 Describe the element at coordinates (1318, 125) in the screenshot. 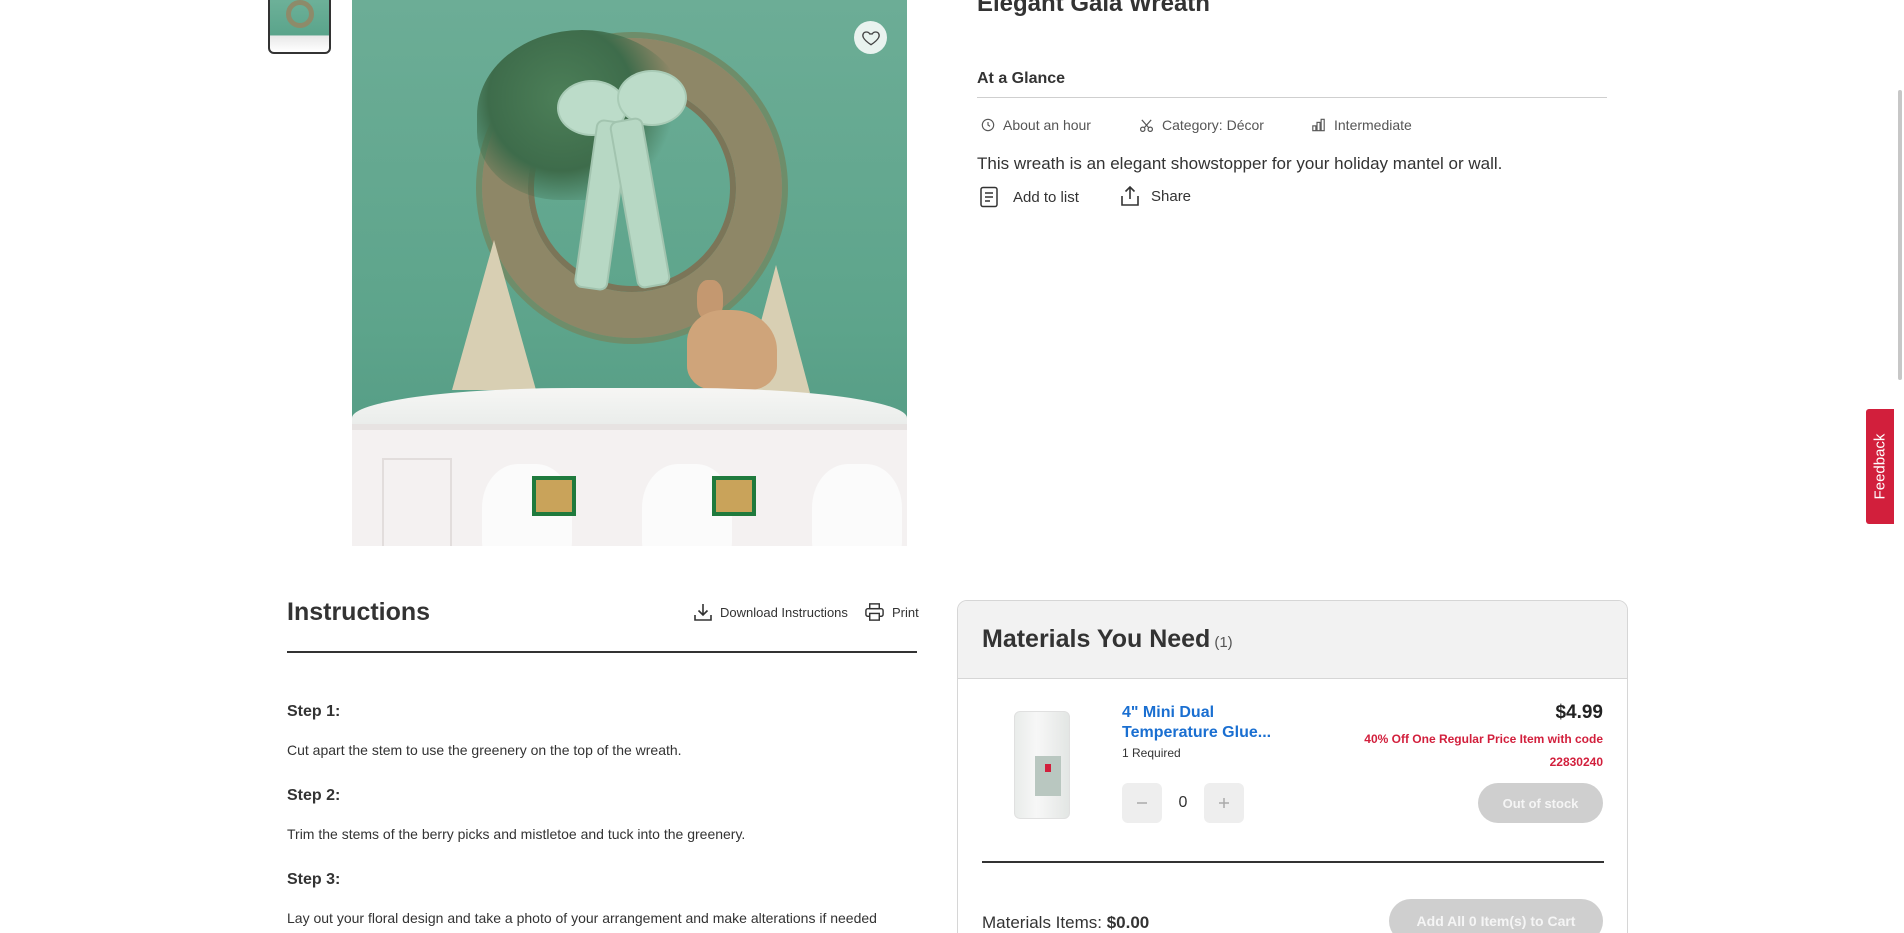

I see `bar-chart-icon` at that location.